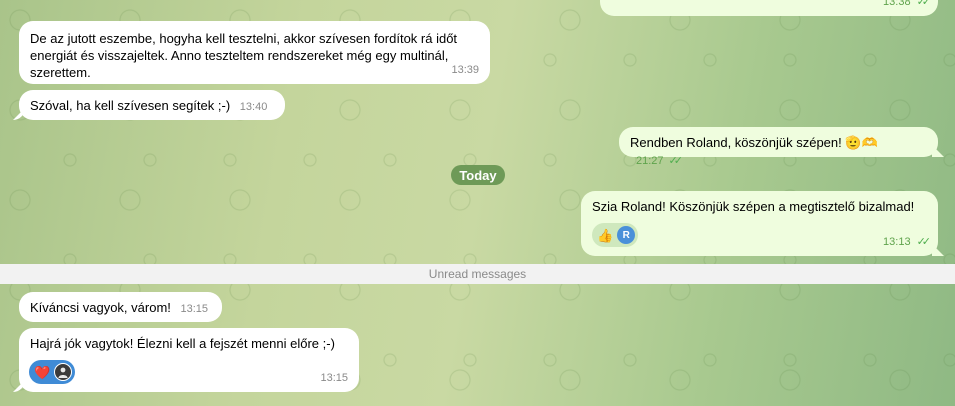  Describe the element at coordinates (897, 4) in the screenshot. I see `message-time: 13:38` at that location.